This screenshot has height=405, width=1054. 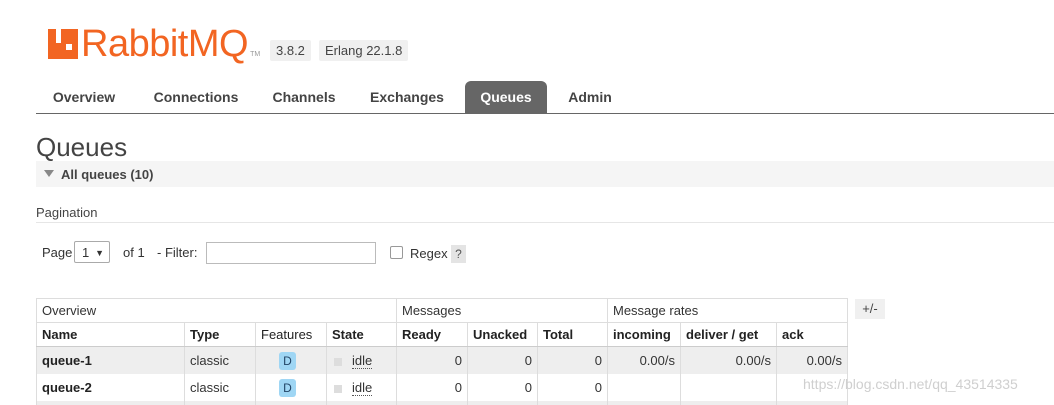 I want to click on tab-overview: Overview, so click(x=84, y=97).